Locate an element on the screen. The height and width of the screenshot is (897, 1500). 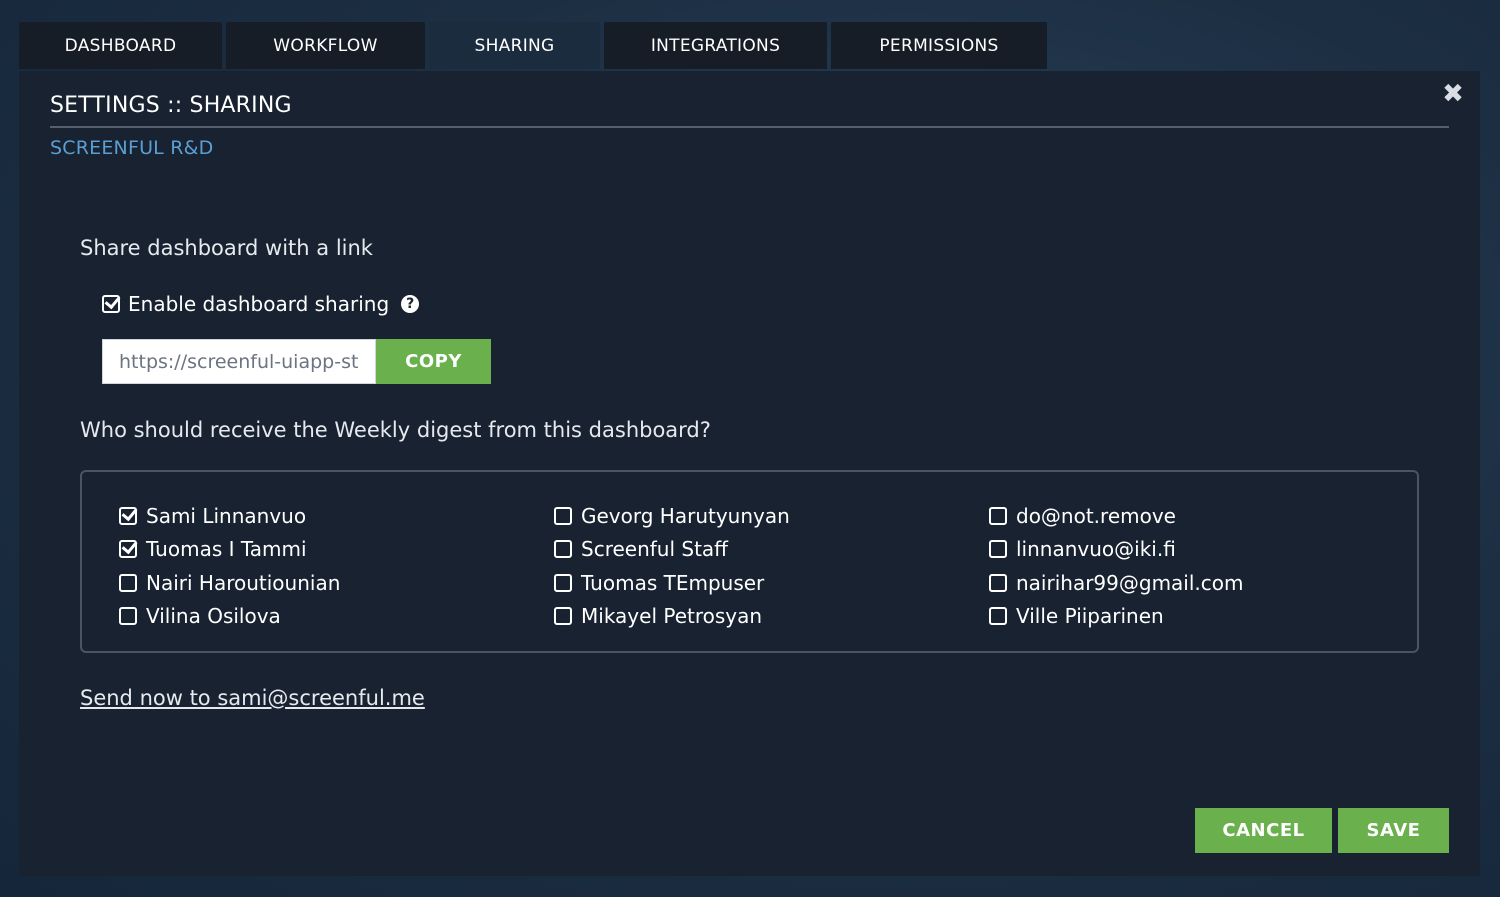
recipient-item: Gevorg Harutyunyan is located at coordinates (672, 516).